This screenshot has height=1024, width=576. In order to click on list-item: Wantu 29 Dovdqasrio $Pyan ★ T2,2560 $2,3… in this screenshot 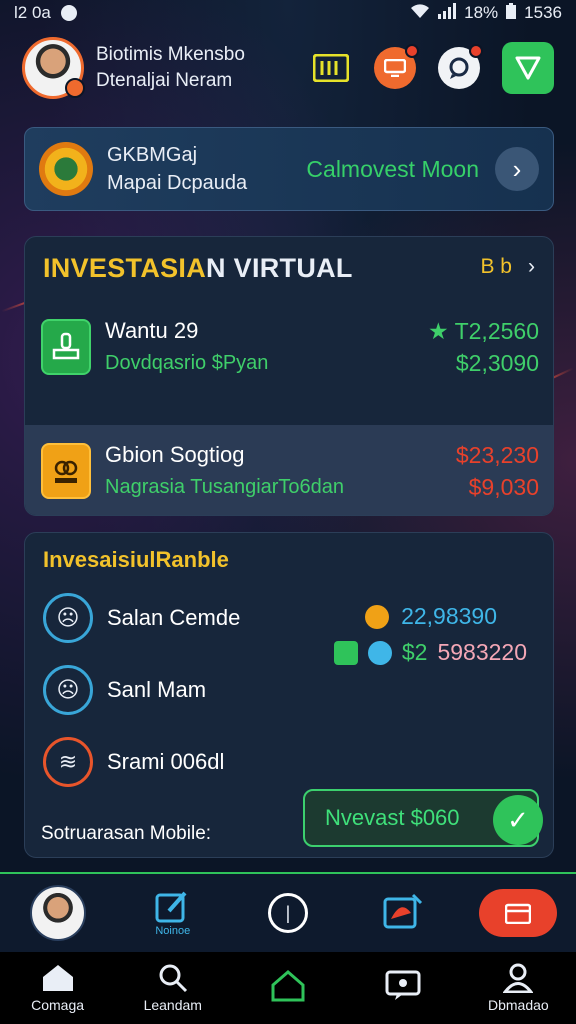, I will do `click(289, 347)`.